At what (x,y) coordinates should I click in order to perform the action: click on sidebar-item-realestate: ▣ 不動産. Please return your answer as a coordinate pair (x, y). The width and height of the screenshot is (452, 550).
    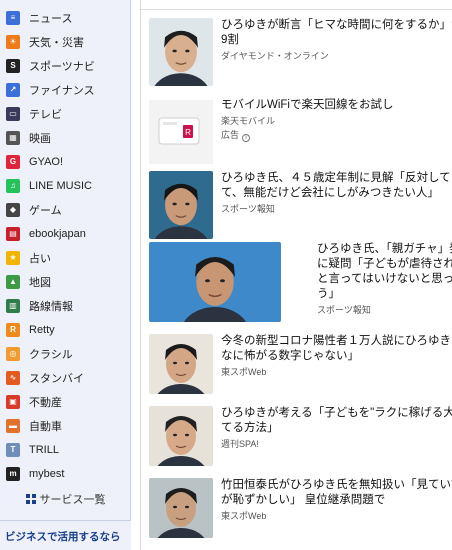
    Looking at the image, I should click on (65, 402).